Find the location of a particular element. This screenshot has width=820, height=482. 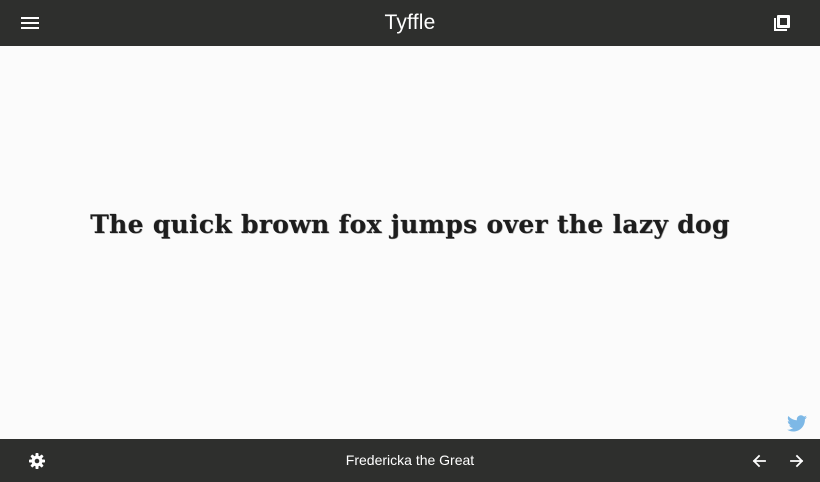

arrow-right-icon is located at coordinates (797, 461).